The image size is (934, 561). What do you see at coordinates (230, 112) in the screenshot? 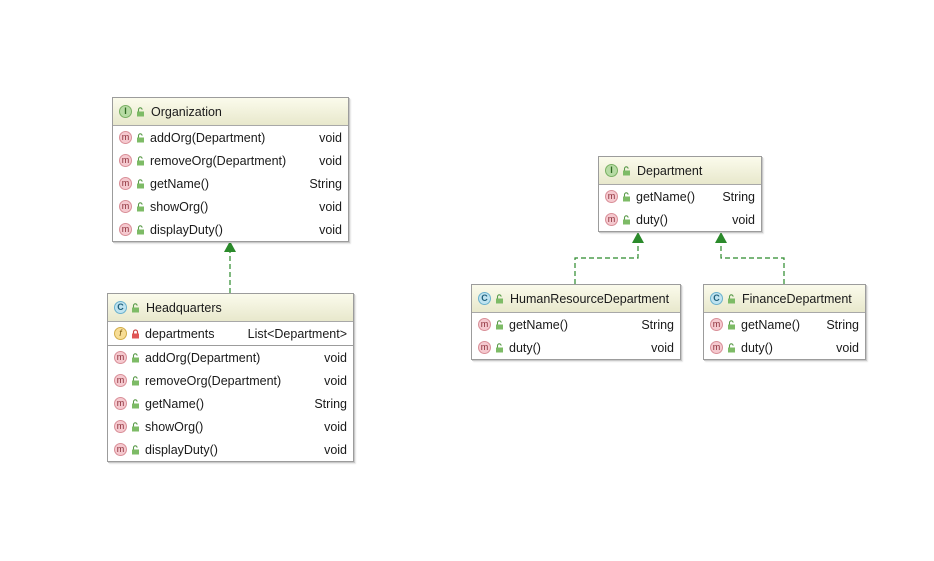
I see `organization-header: I Organization` at bounding box center [230, 112].